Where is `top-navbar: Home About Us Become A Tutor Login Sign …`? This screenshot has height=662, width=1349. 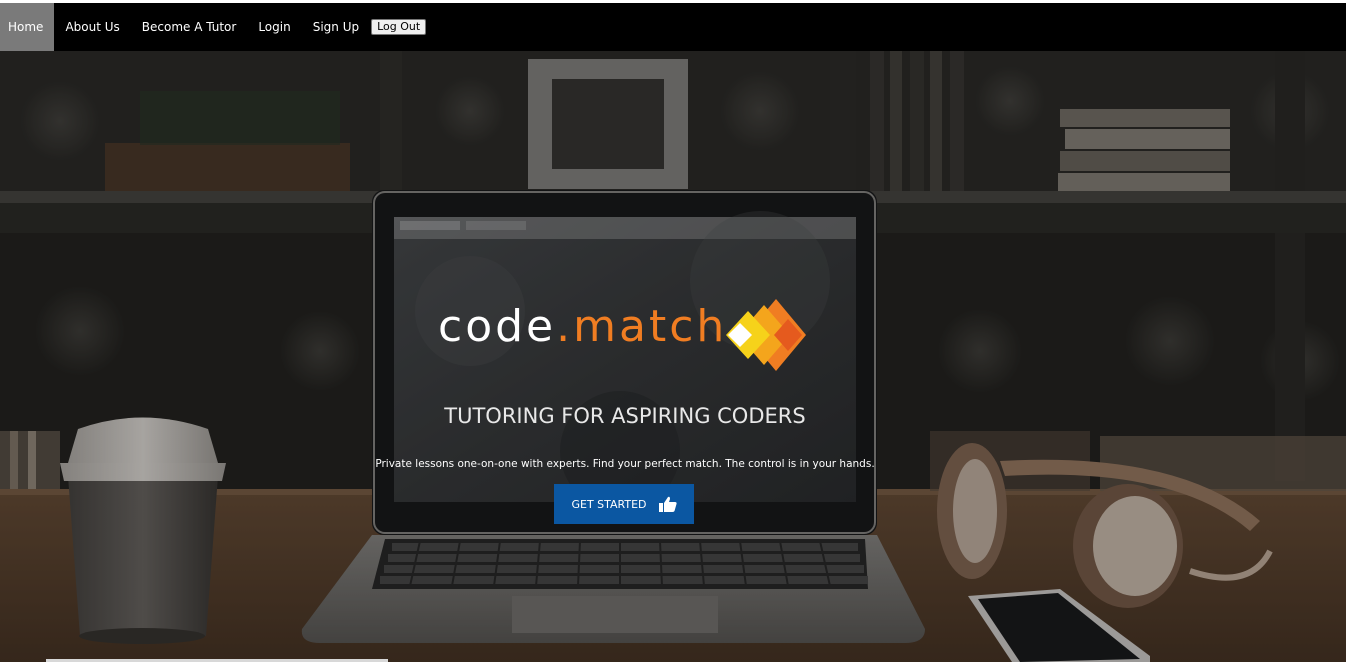
top-navbar: Home About Us Become A Tutor Login Sign … is located at coordinates (673, 27).